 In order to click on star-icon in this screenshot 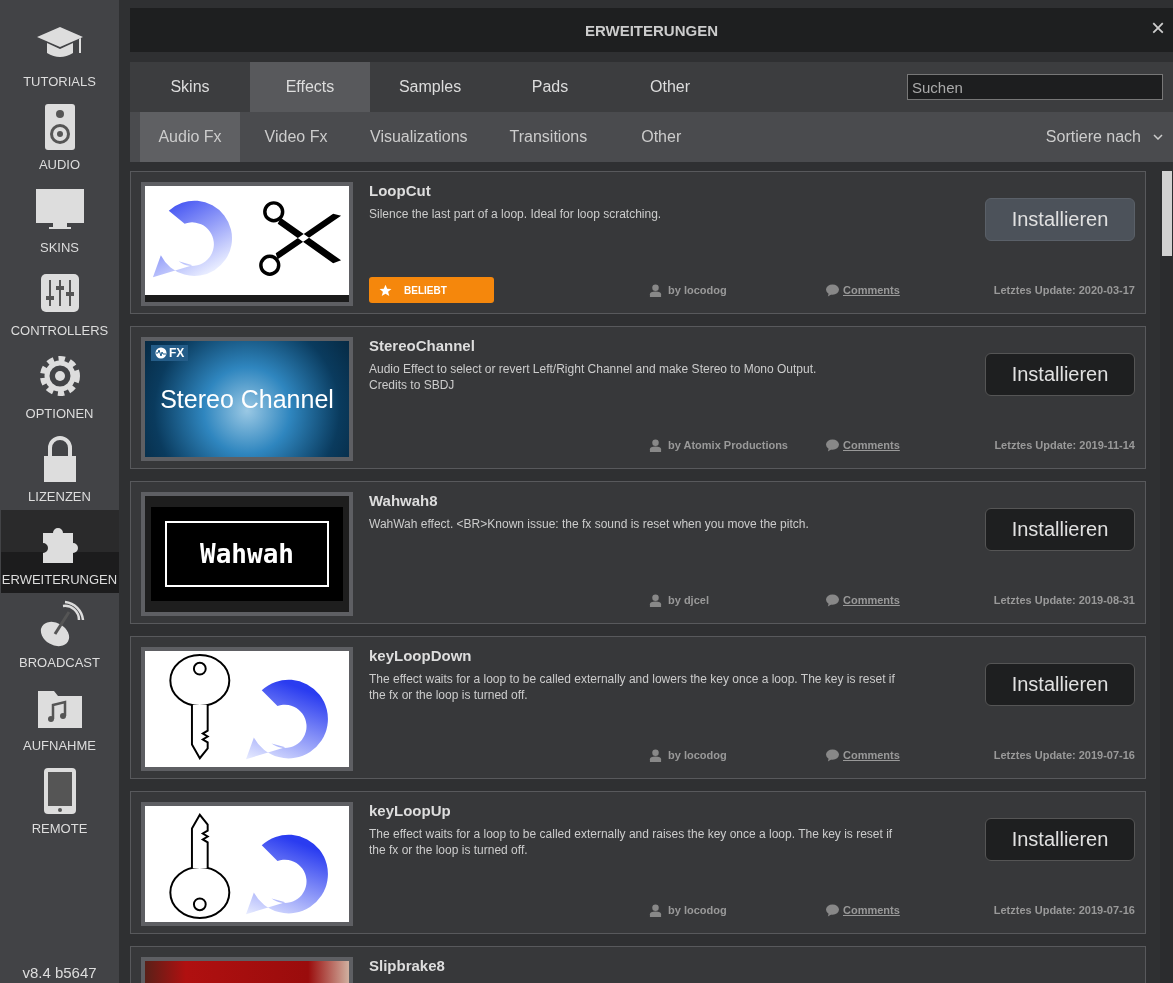, I will do `click(385, 290)`.